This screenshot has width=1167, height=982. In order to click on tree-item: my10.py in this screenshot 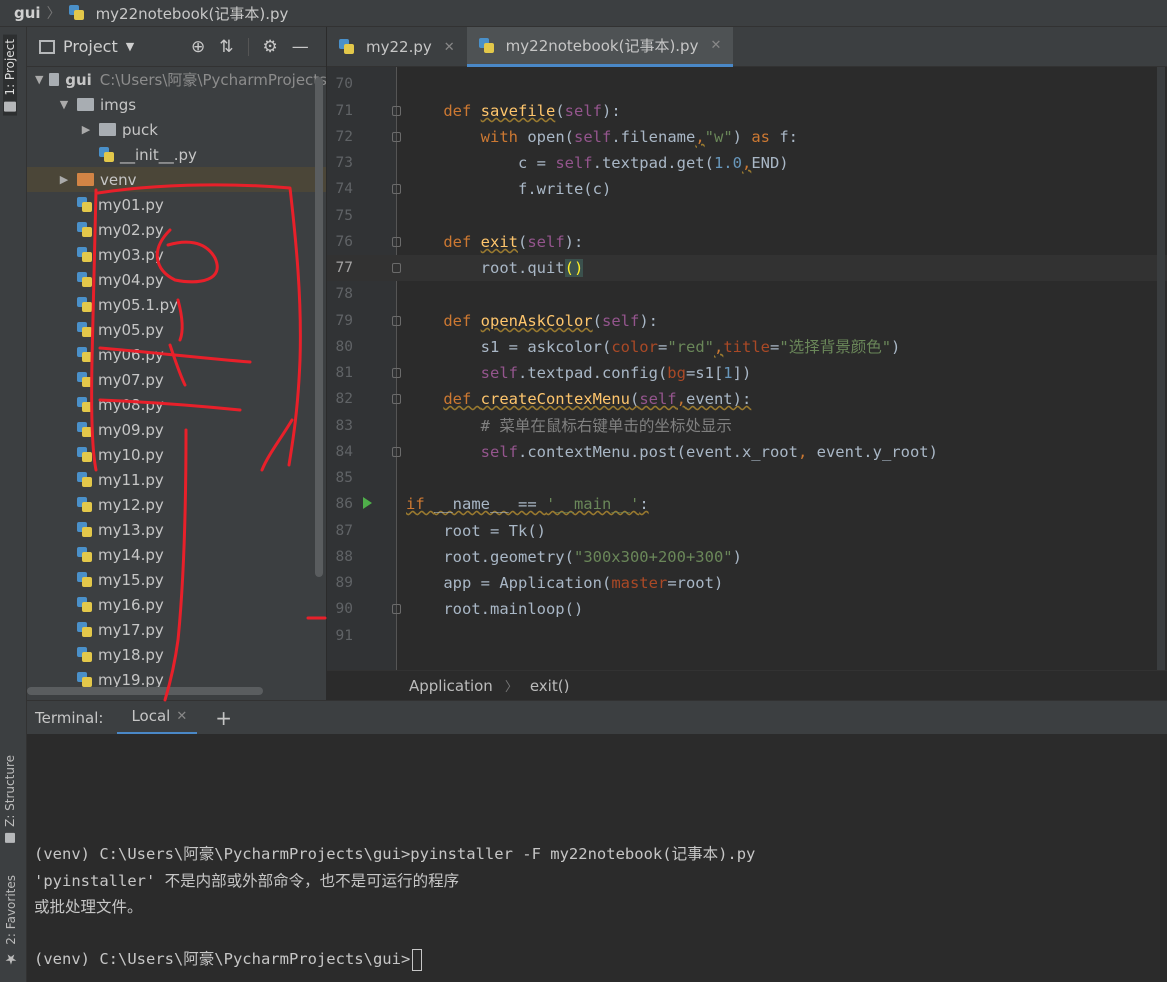, I will do `click(176, 454)`.